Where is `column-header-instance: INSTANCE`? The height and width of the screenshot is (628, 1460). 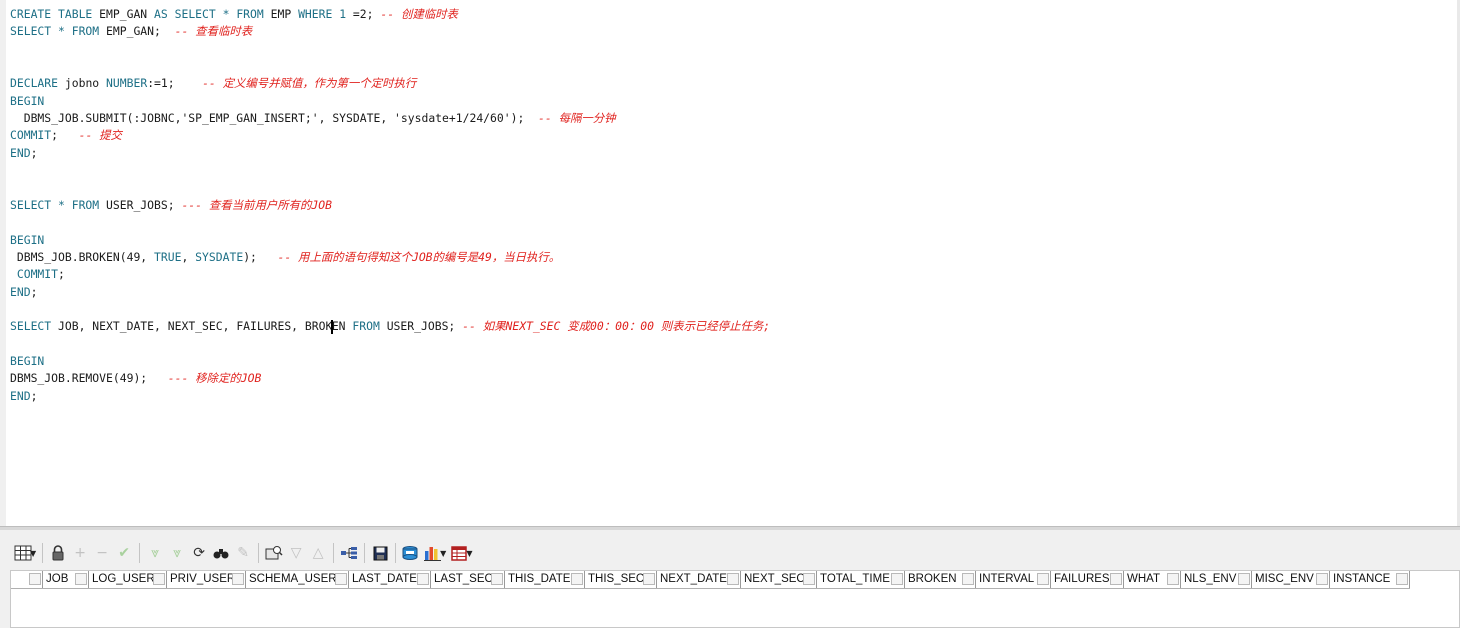 column-header-instance: INSTANCE is located at coordinates (1370, 579).